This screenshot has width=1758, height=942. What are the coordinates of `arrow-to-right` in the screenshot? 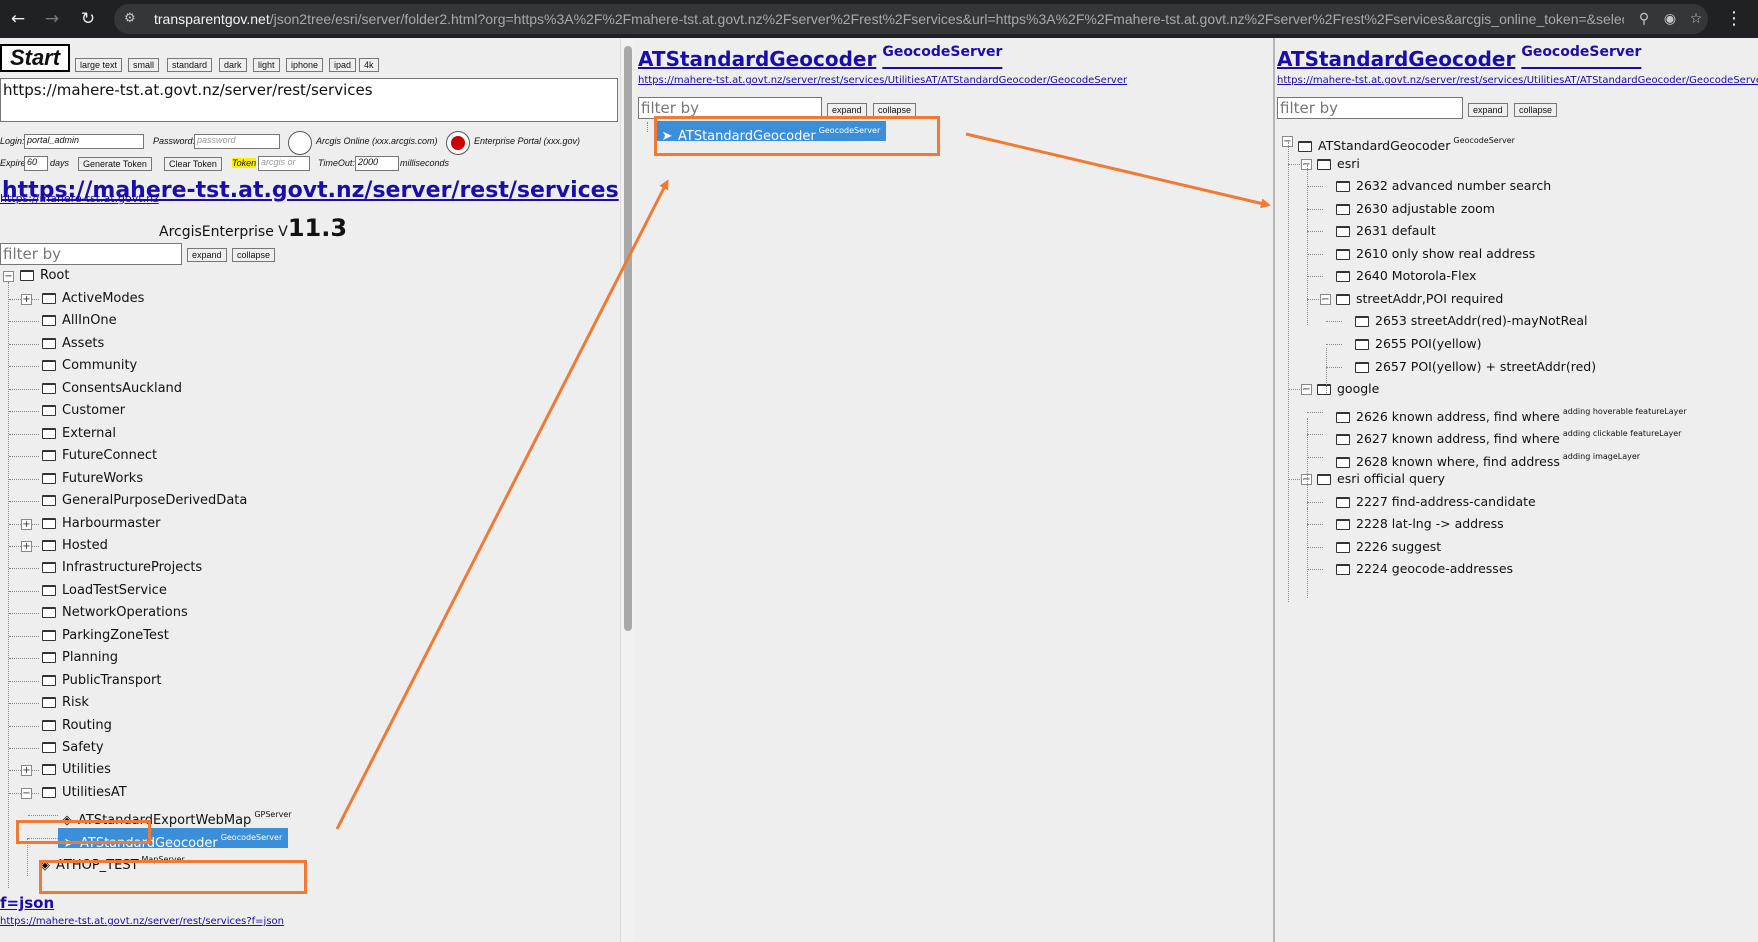 It's located at (1118, 170).